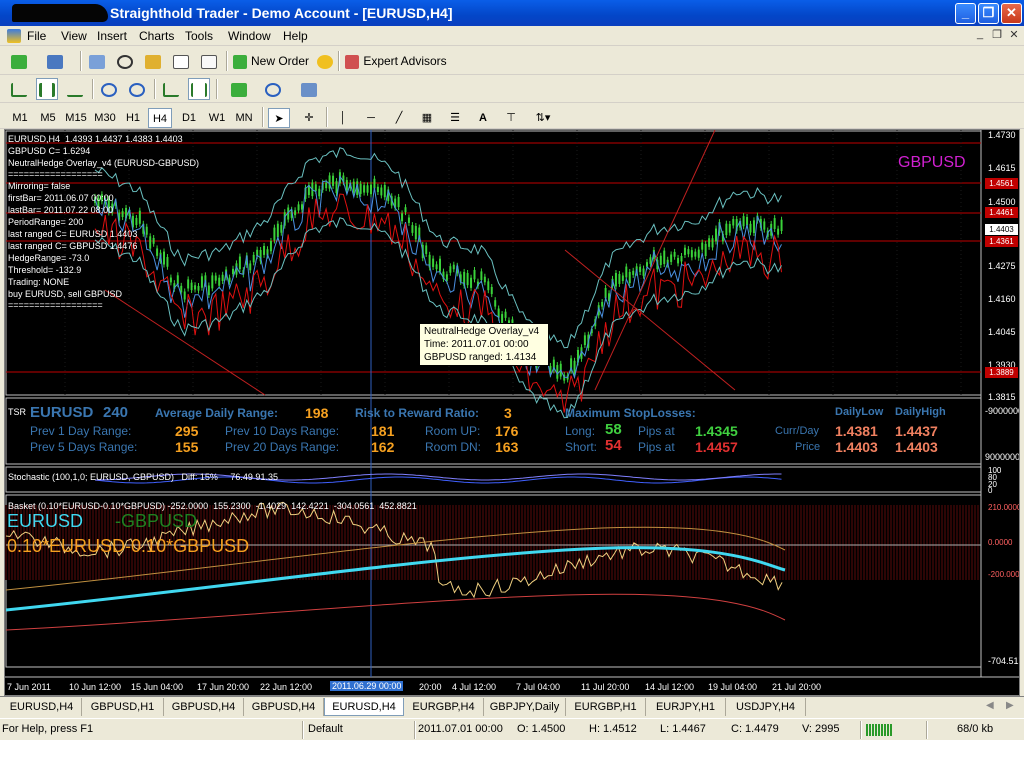 This screenshot has width=1024, height=768. What do you see at coordinates (156, 36) in the screenshot?
I see `menu-charts: Charts` at bounding box center [156, 36].